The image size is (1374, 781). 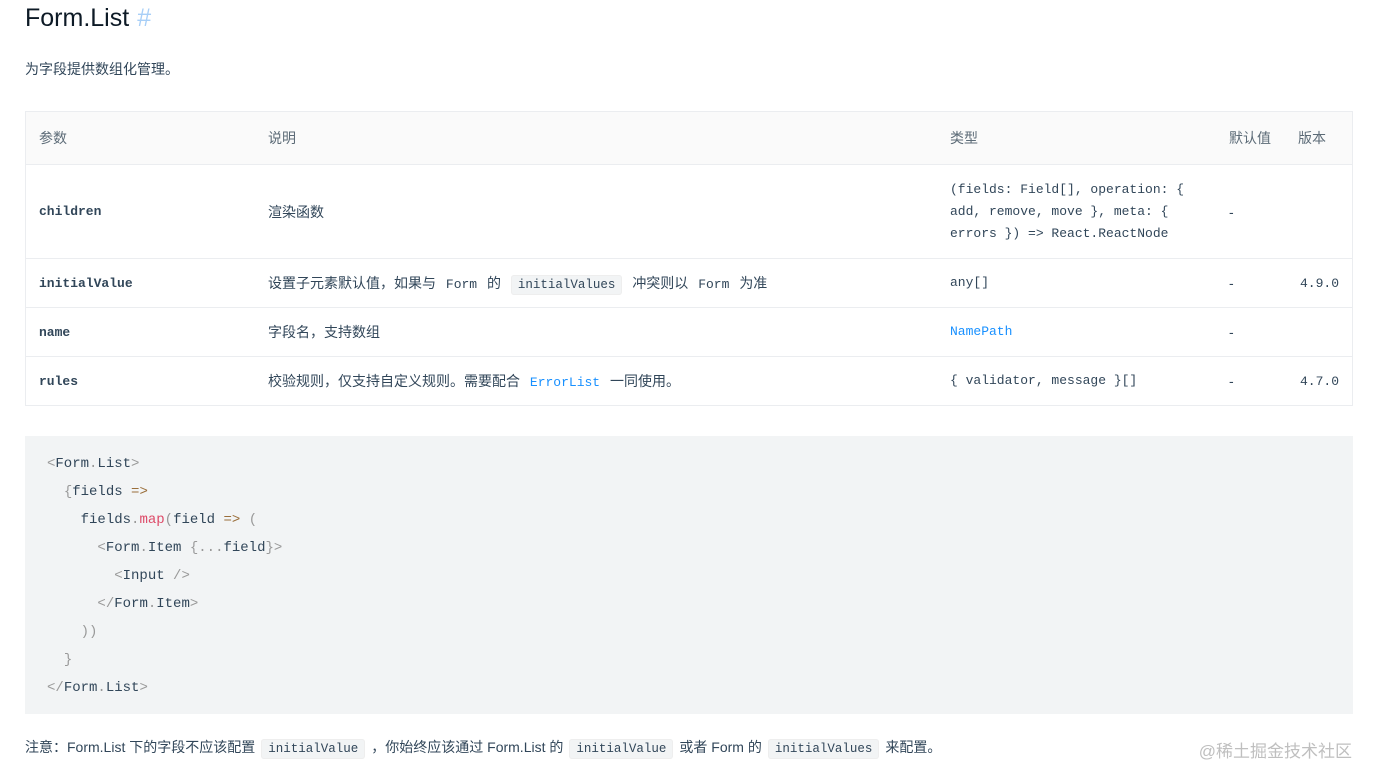 I want to click on code-line: <Input />, so click(x=152, y=576).